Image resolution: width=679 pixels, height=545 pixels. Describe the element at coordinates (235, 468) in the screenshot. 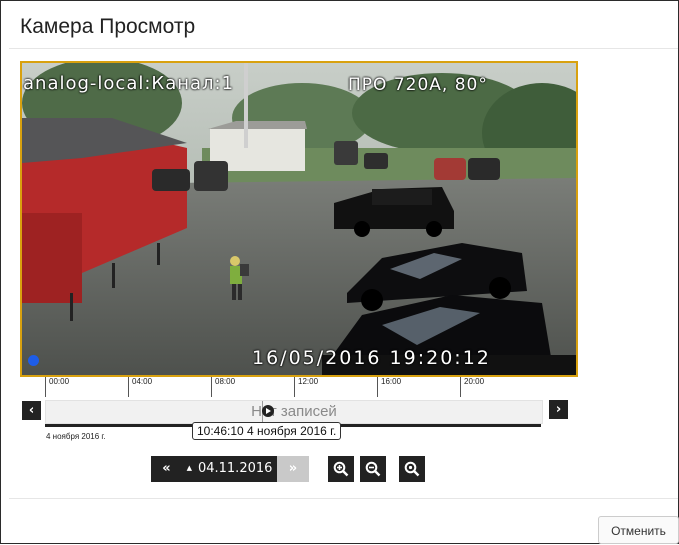

I see `date-value: 04.11.2016` at that location.